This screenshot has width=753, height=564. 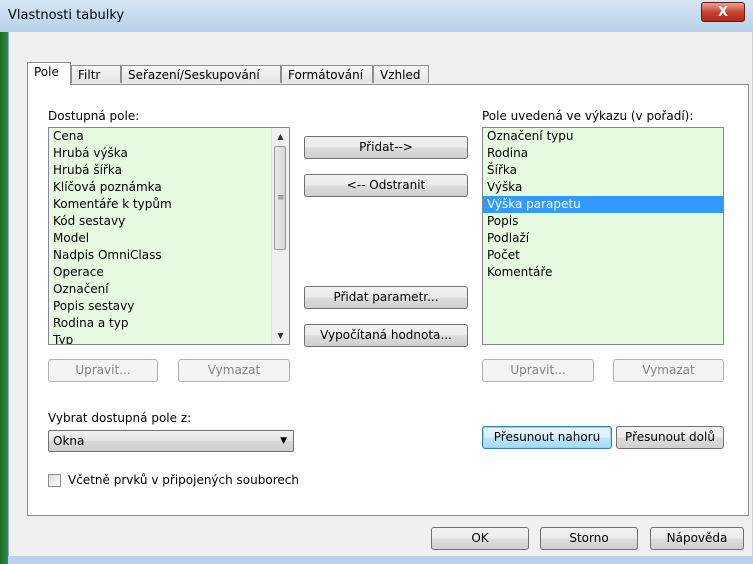 I want to click on scheduled-field-item: Komentáře, so click(x=603, y=272).